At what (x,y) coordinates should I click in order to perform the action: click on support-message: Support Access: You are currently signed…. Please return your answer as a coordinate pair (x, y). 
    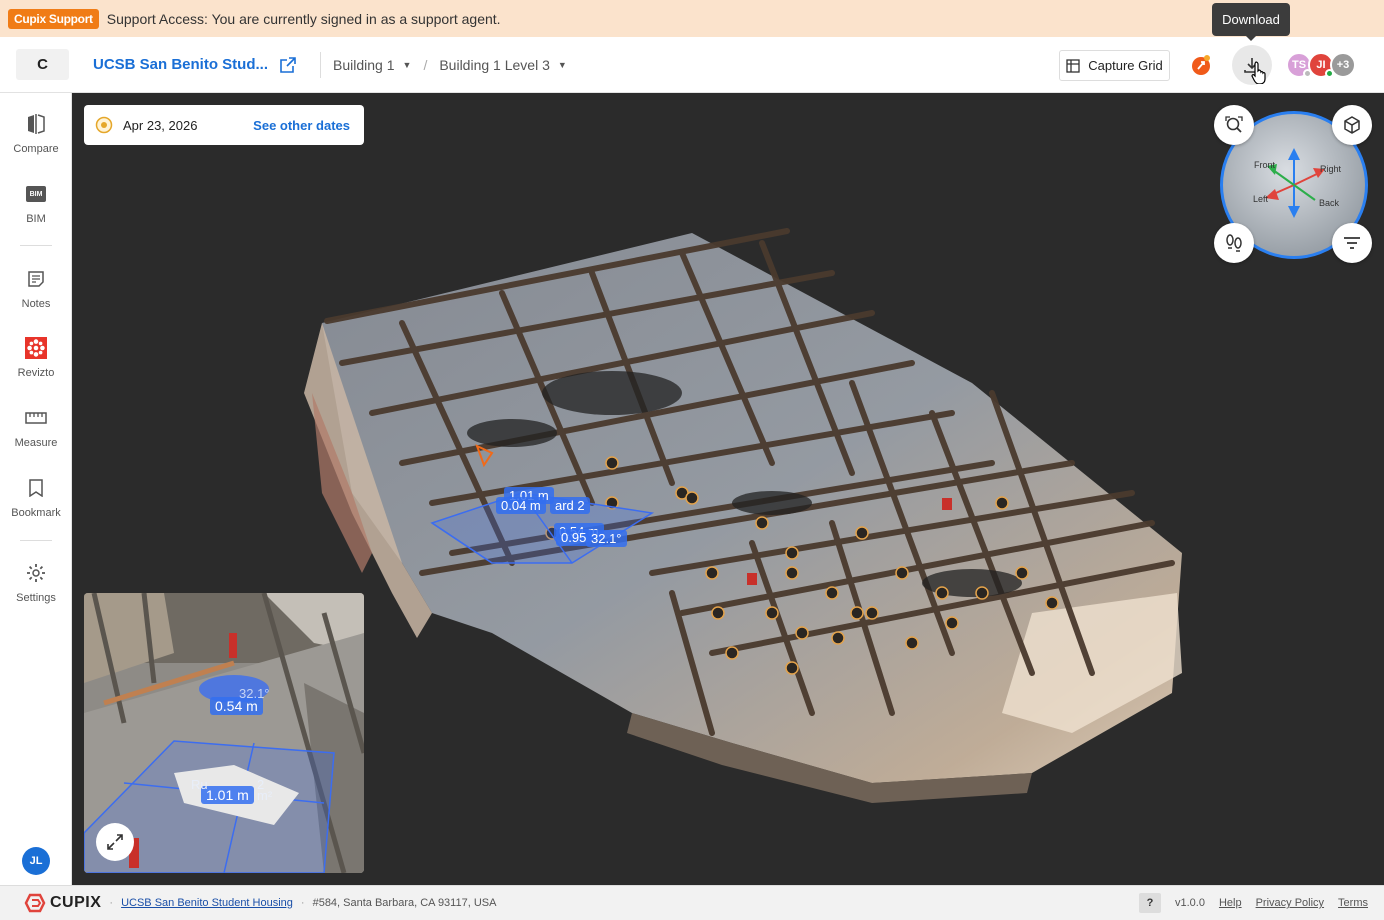
    Looking at the image, I should click on (303, 18).